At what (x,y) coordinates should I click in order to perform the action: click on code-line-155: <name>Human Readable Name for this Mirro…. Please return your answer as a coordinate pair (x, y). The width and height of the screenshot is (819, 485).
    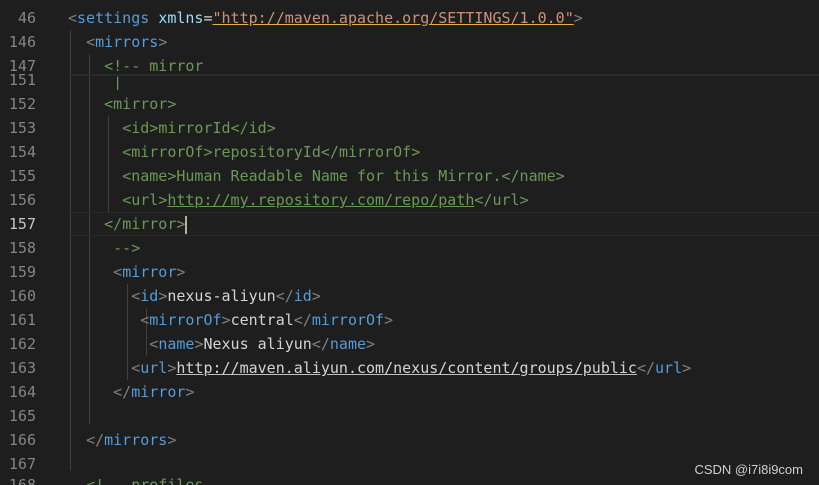
    Looking at the image, I should click on (443, 176).